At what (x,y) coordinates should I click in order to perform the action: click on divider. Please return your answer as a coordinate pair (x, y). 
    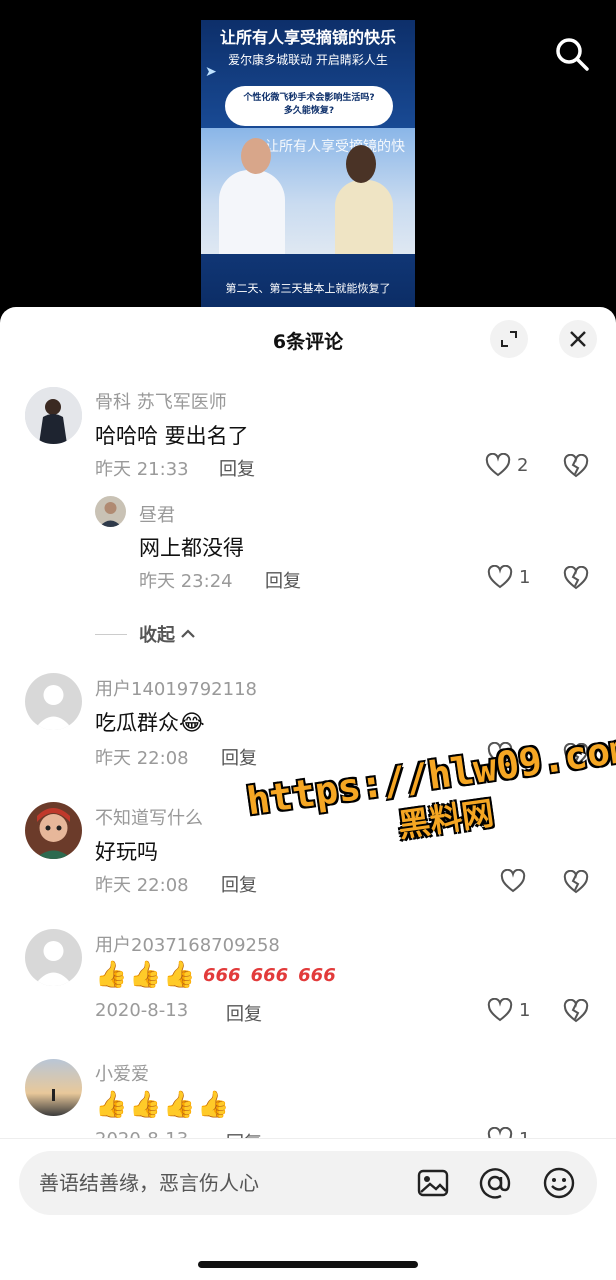
    Looking at the image, I should click on (111, 634).